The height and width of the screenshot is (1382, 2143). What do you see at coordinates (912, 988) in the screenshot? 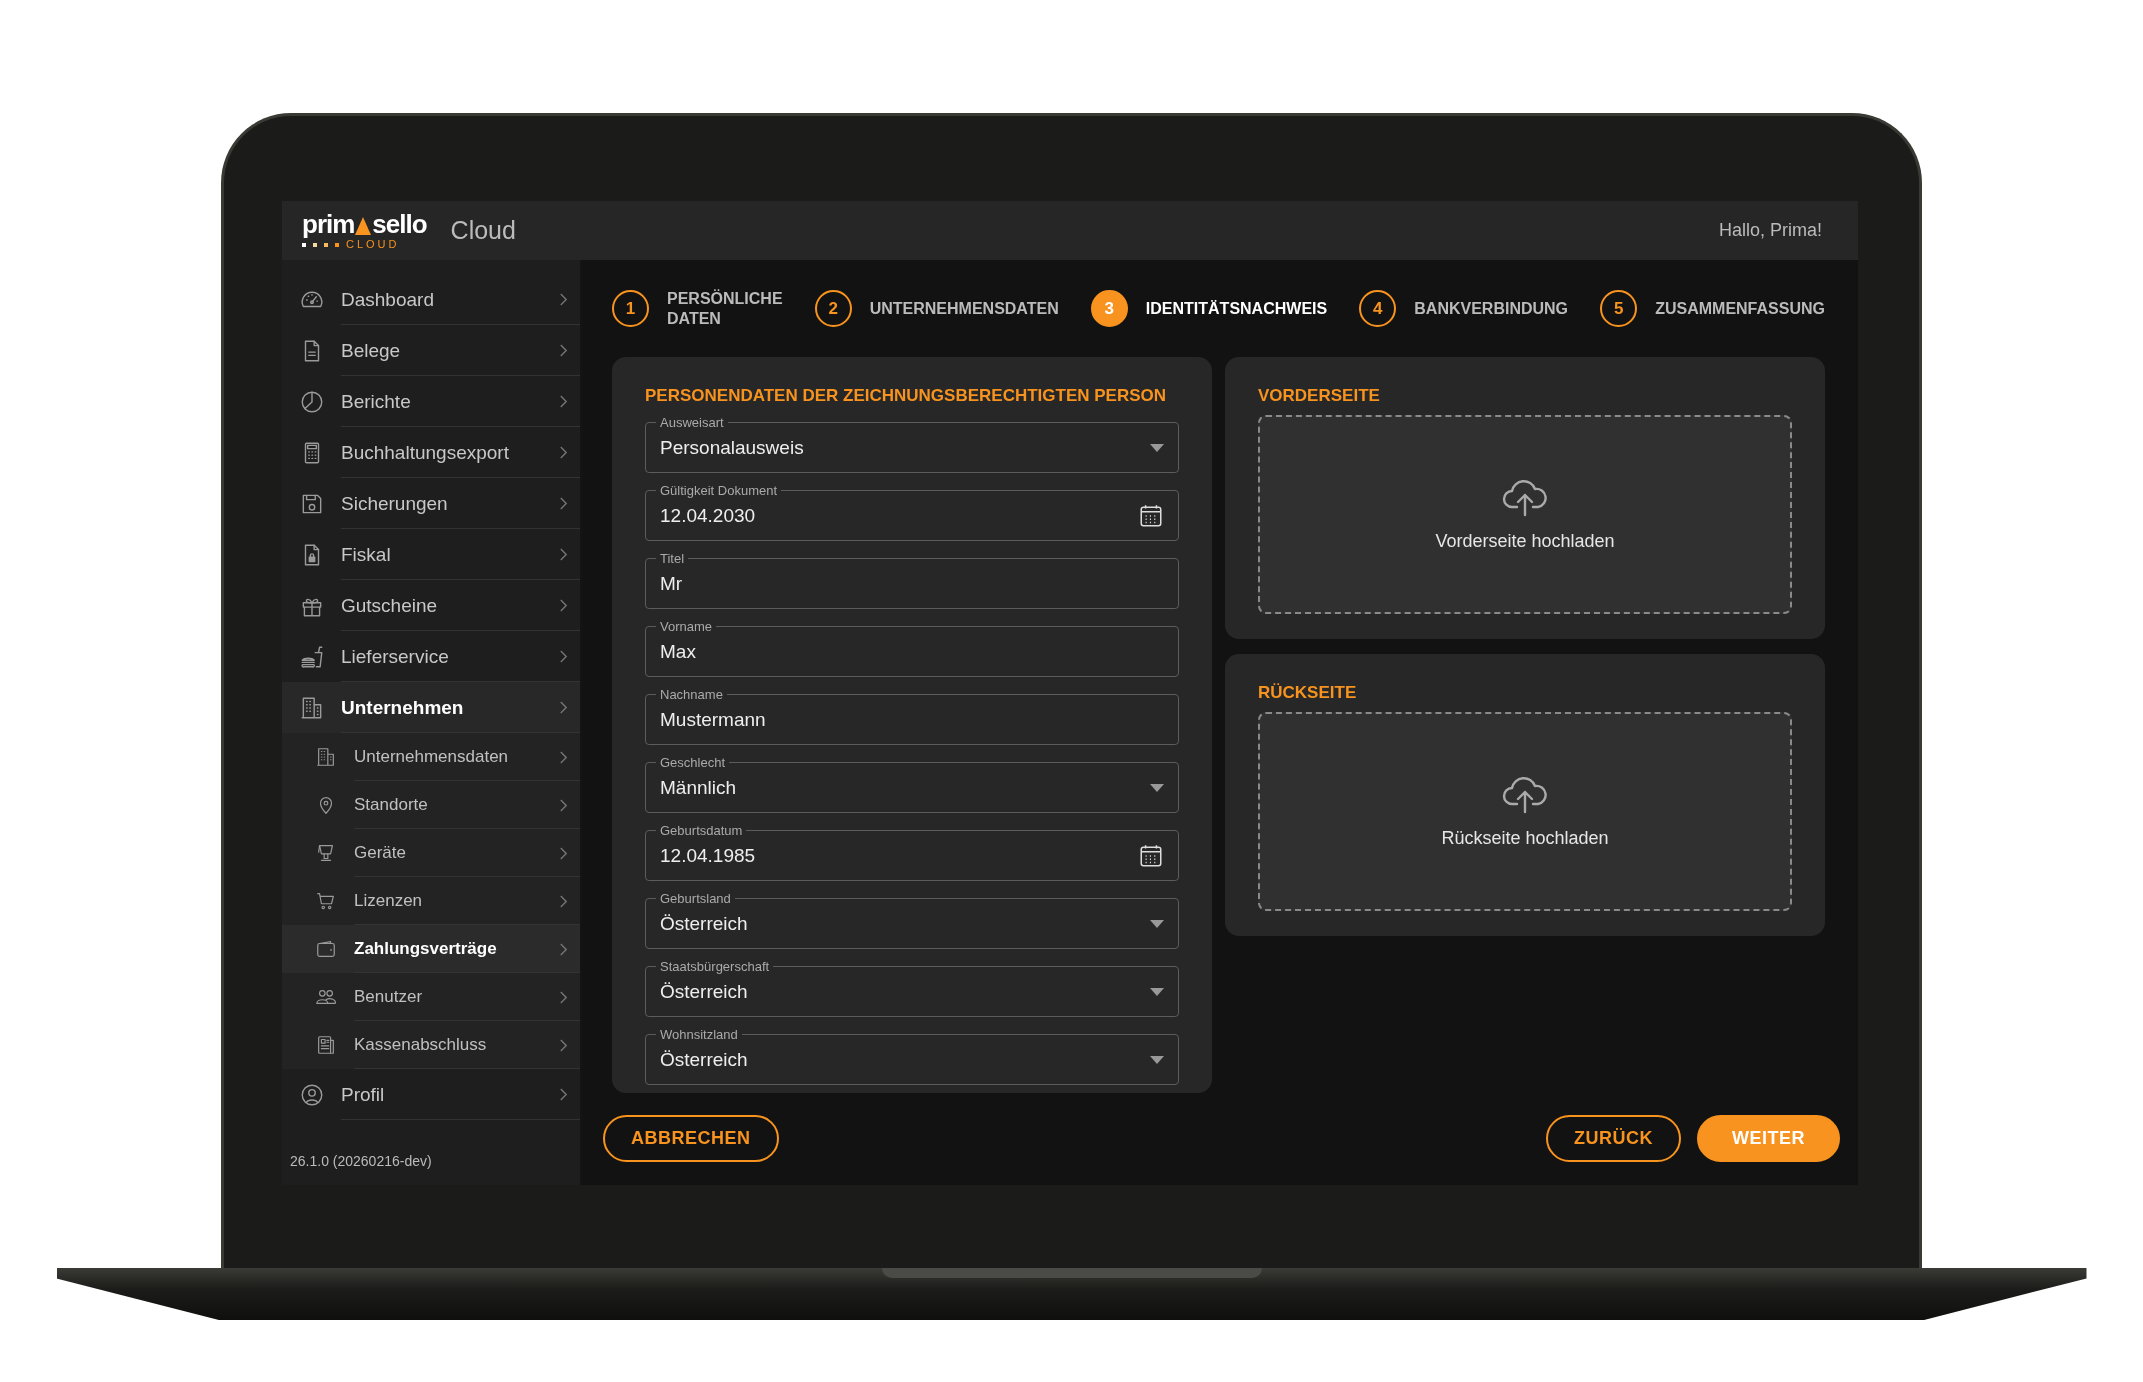
I see `dropdown-field: Staatsbürgerschaft Österreich` at bounding box center [912, 988].